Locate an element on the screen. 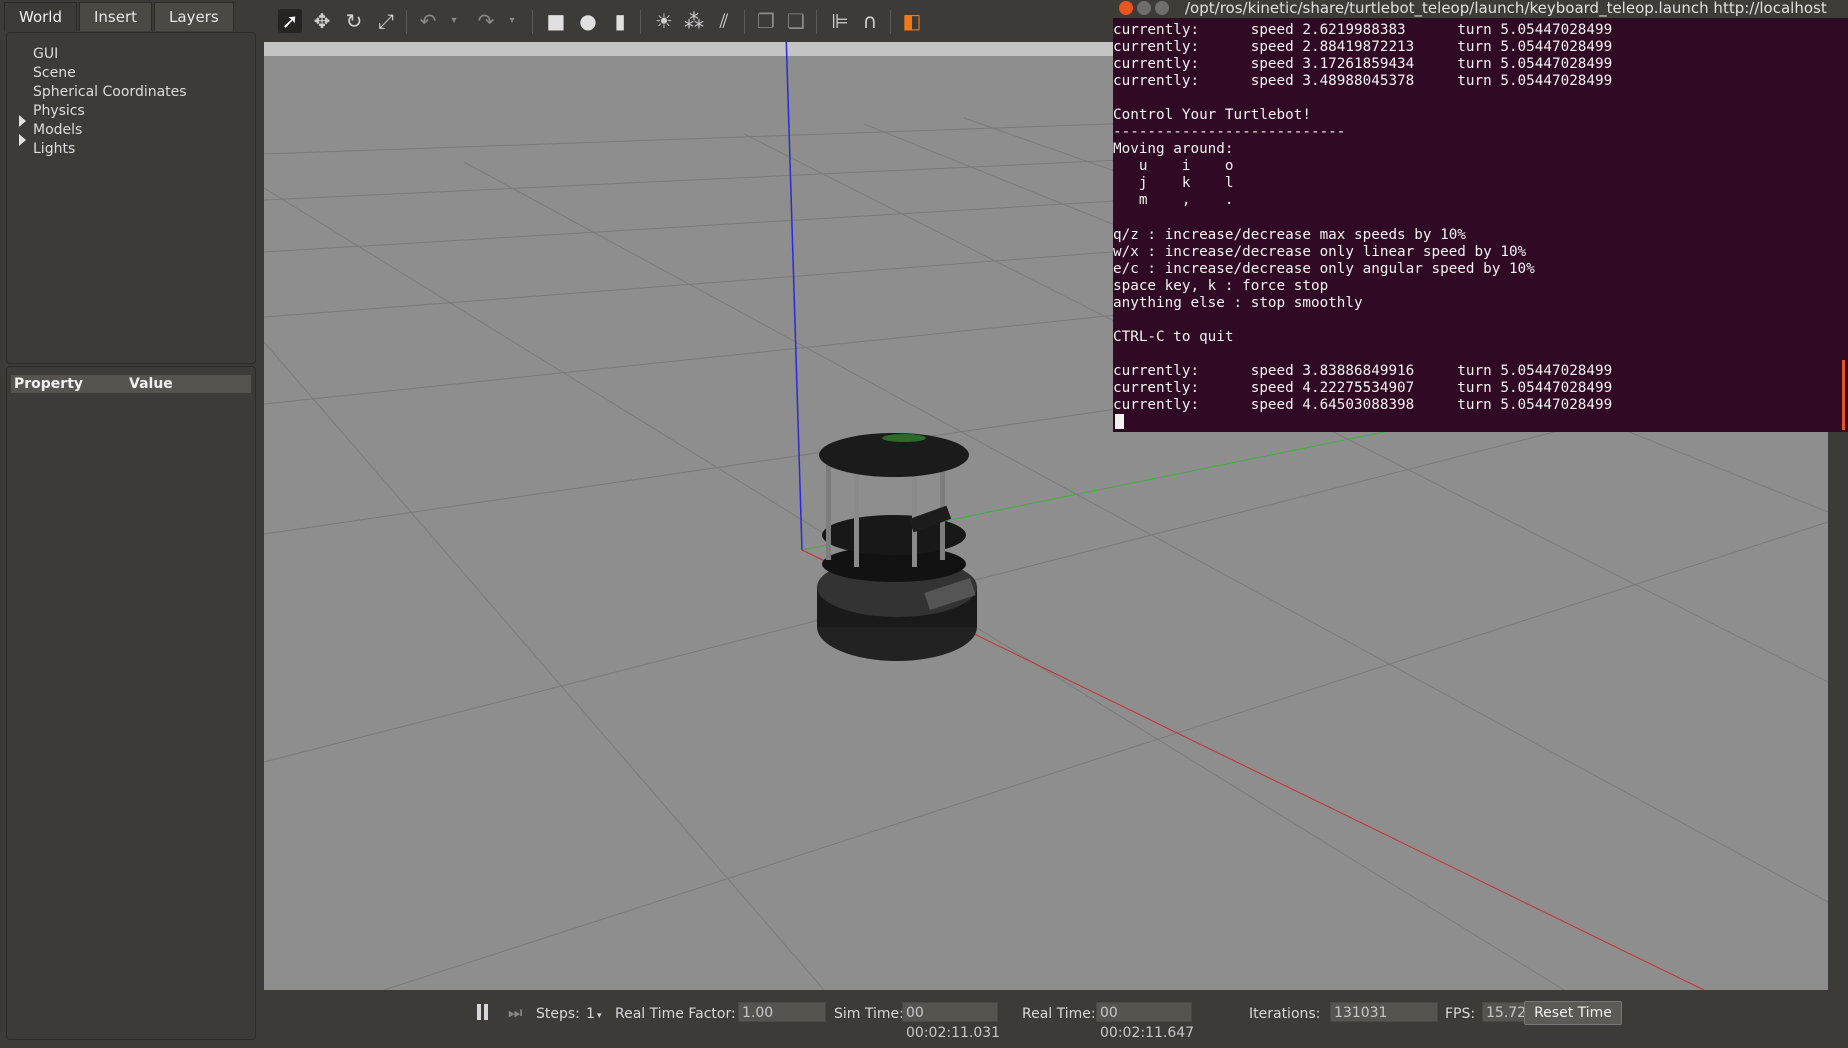 The image size is (1848, 1048). sim-time-field: 00 00:02:11.031 is located at coordinates (951, 1021).